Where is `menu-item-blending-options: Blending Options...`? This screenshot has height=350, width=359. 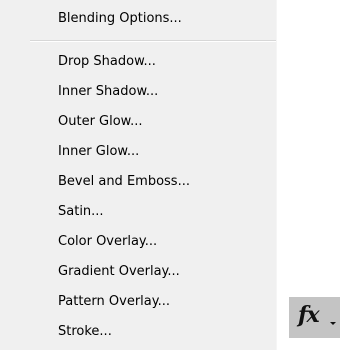 menu-item-blending-options: Blending Options... is located at coordinates (120, 19).